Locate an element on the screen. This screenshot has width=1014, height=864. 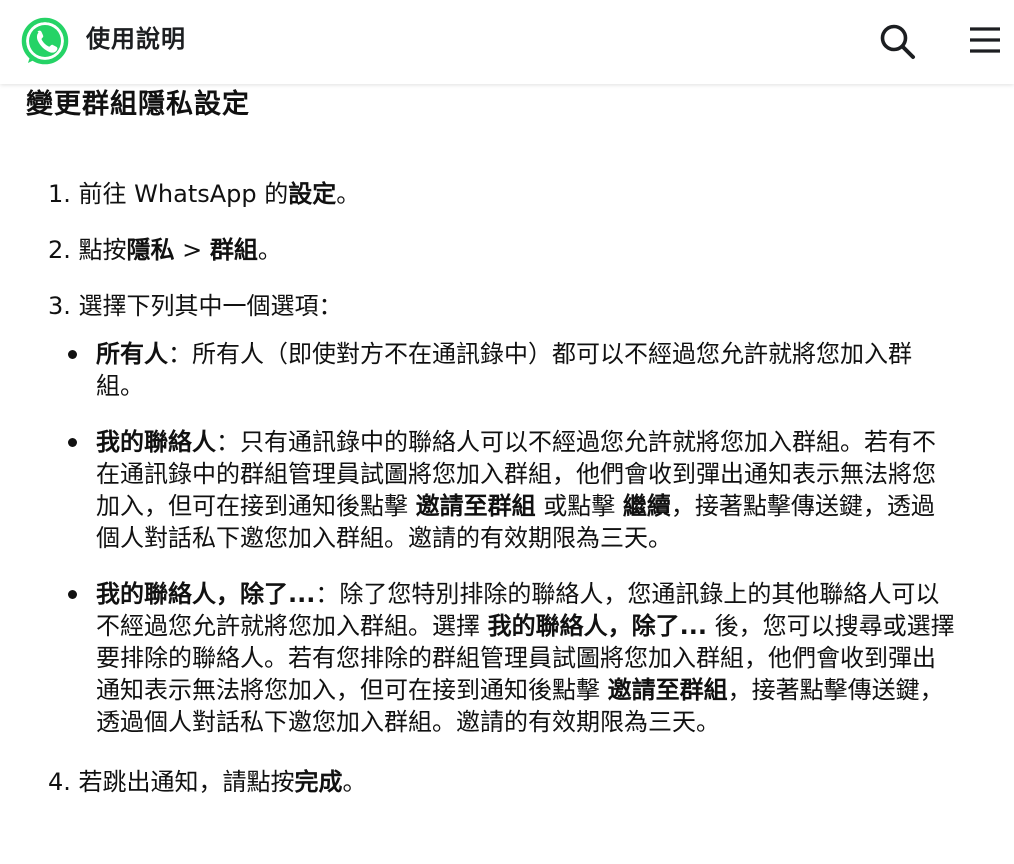
header-title: 使用說明 is located at coordinates (136, 39).